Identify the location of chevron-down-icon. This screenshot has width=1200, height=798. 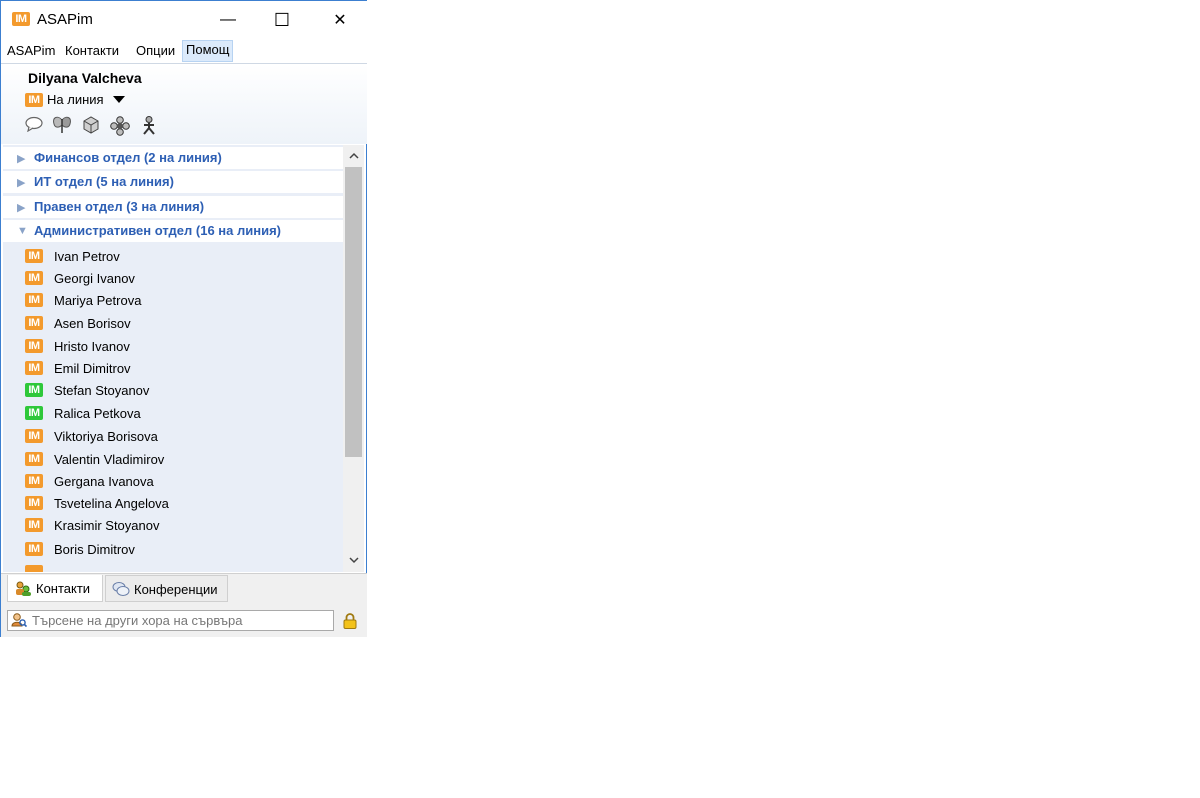
(119, 99).